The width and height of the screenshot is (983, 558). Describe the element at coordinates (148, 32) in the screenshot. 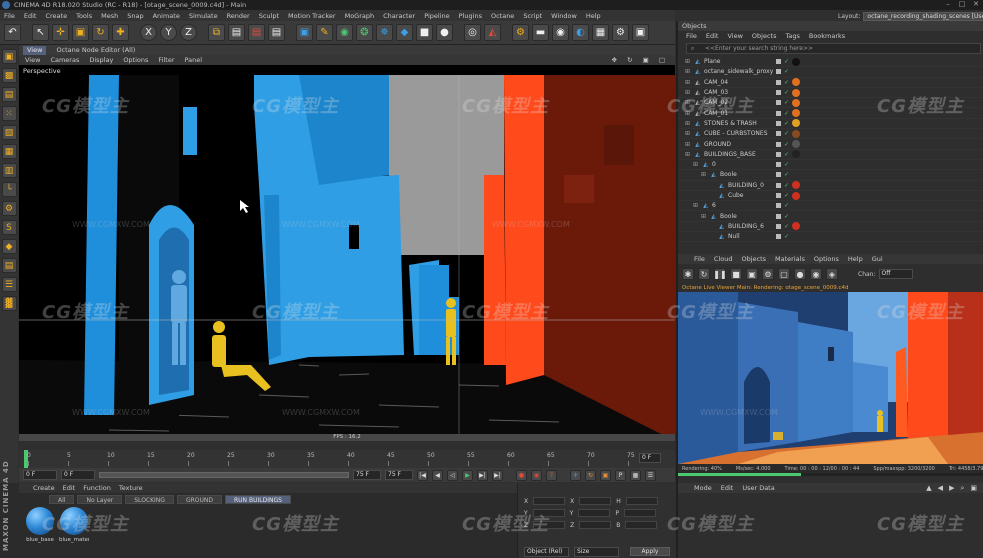

I see `axis-x-icon: X` at that location.